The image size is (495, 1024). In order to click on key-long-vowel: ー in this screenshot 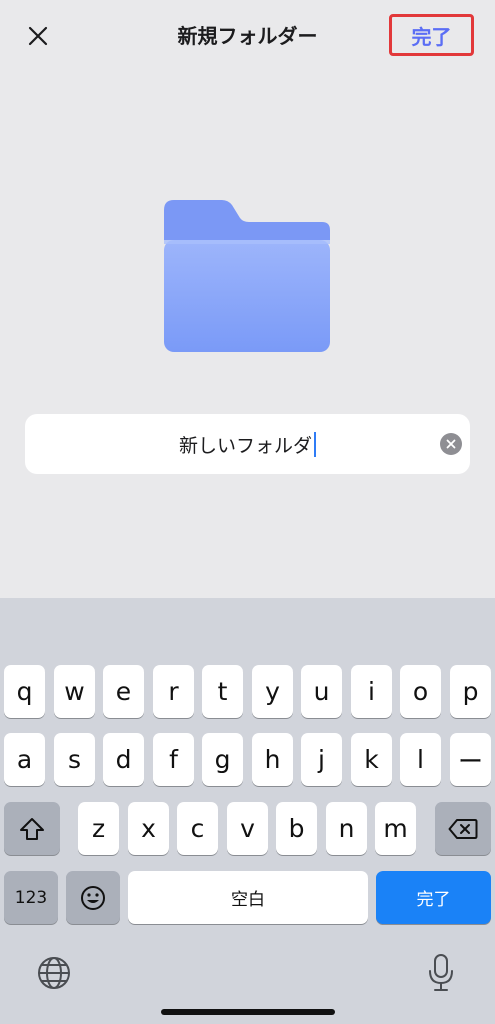, I will do `click(470, 759)`.